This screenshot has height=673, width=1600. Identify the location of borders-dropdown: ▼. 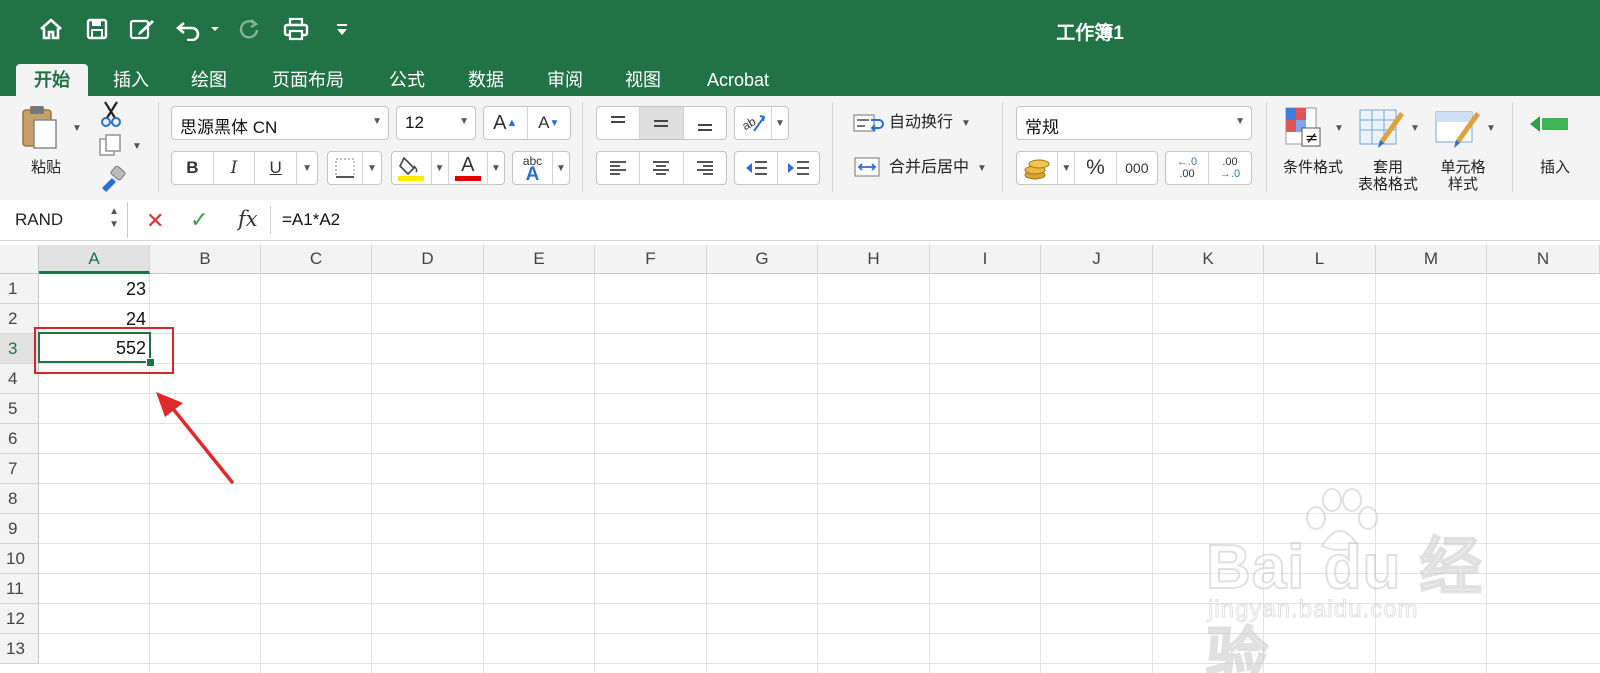
(372, 168).